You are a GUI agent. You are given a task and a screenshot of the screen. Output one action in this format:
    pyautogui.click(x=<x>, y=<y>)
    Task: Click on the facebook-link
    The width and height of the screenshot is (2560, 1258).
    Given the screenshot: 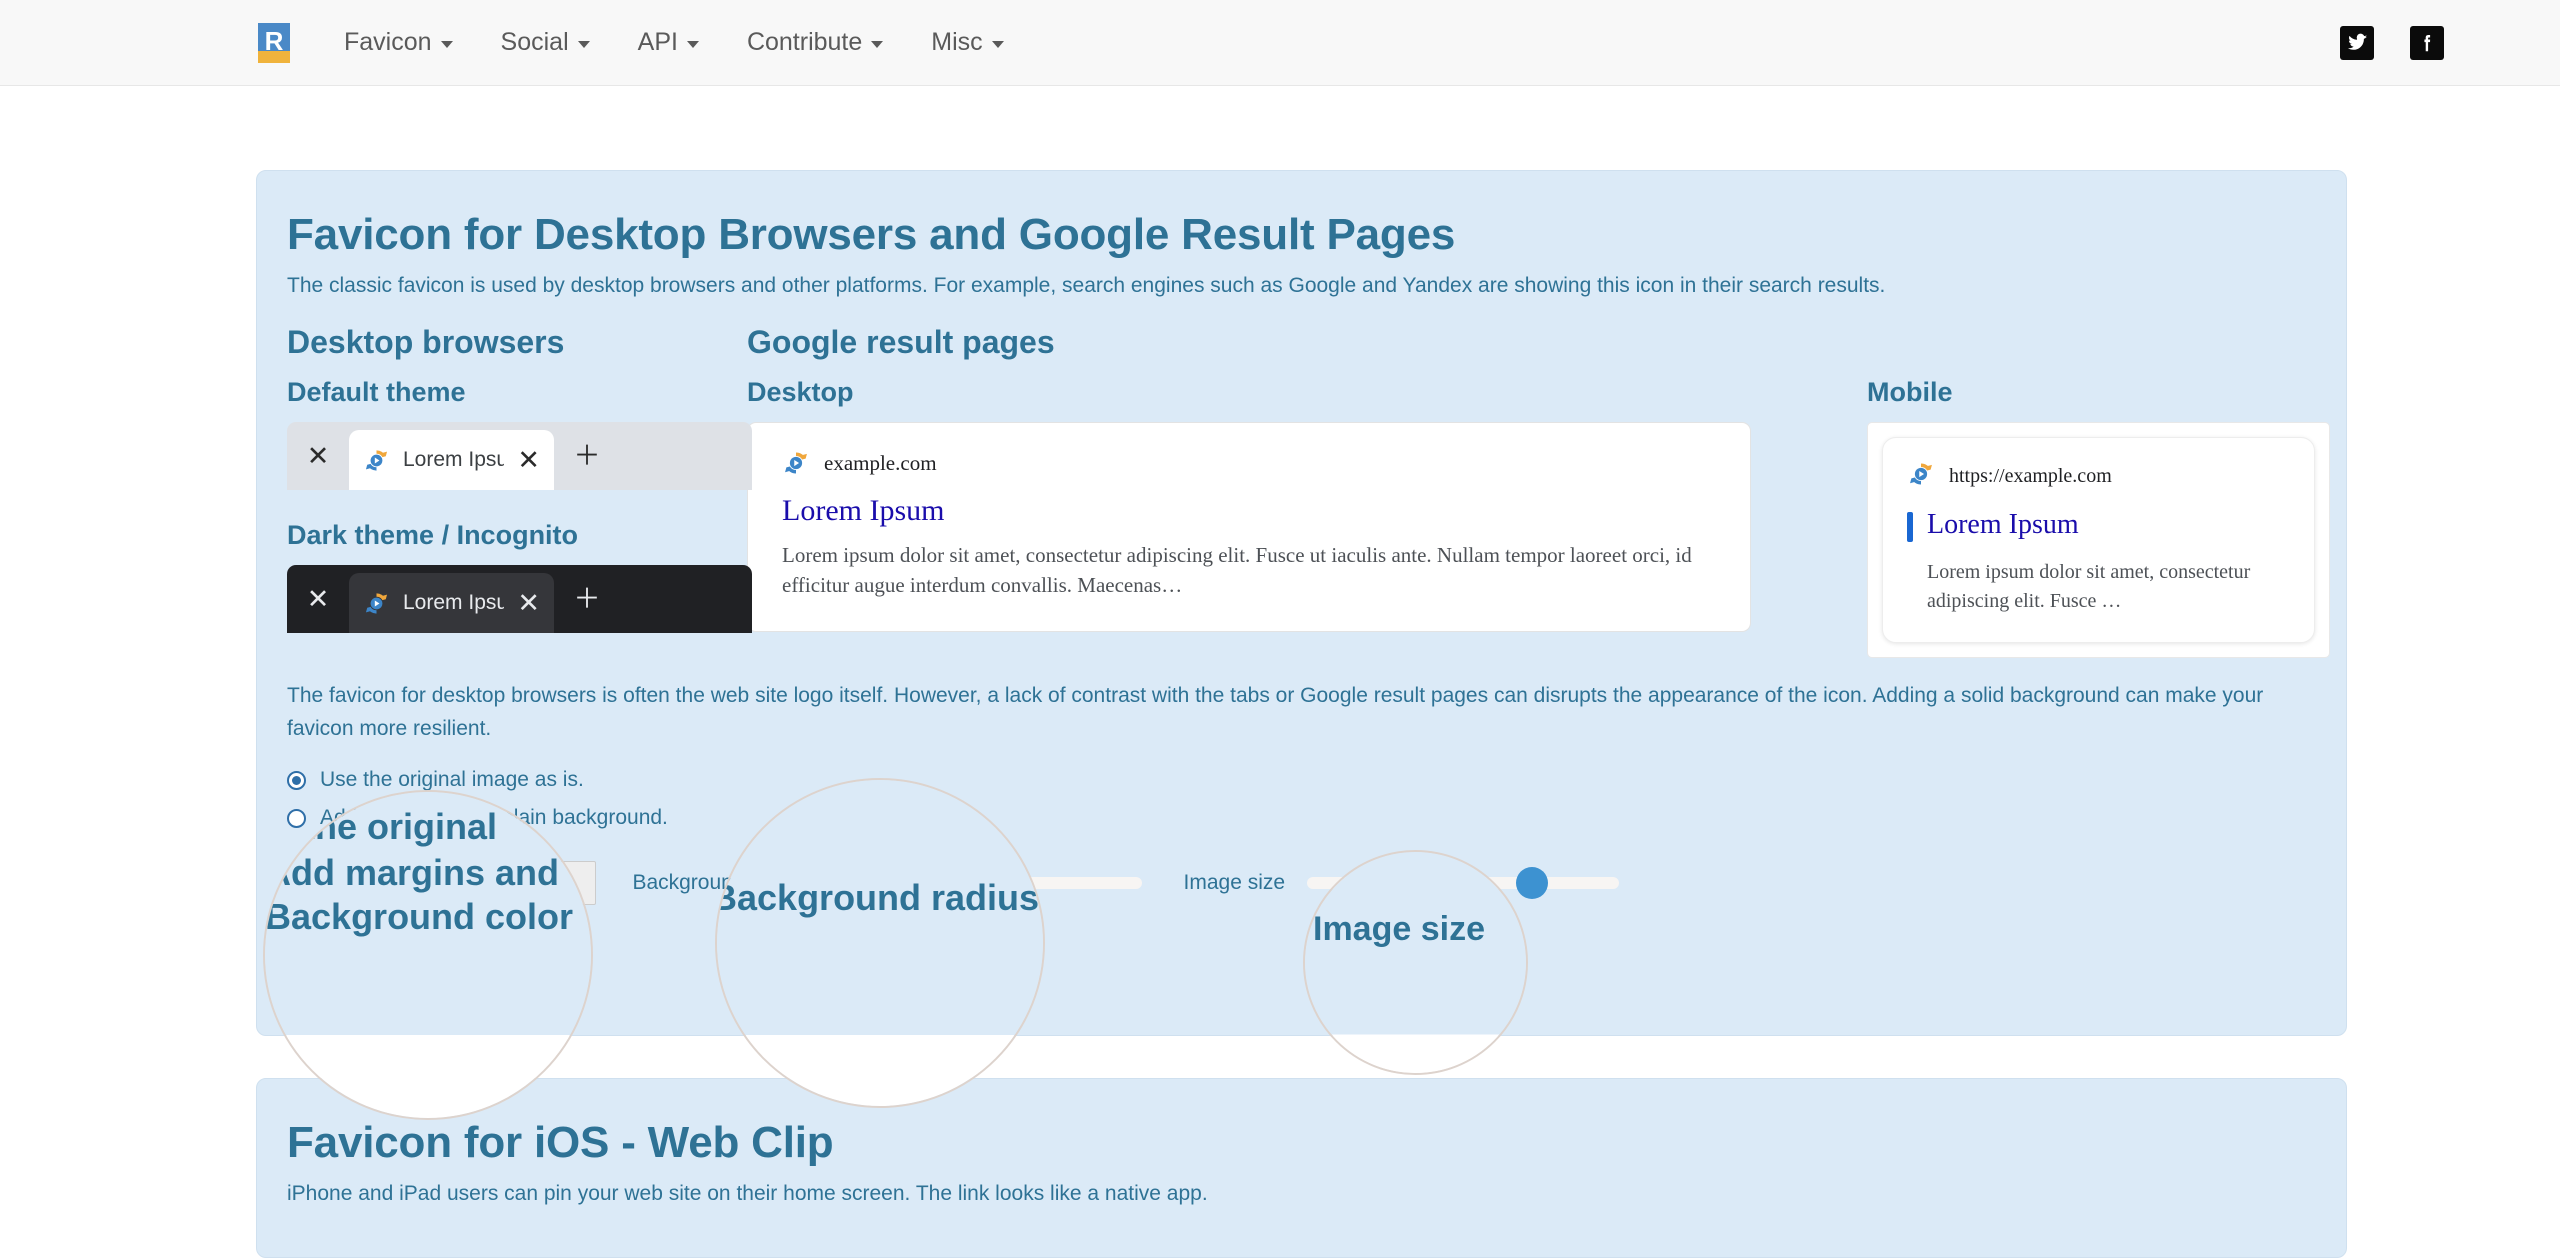 What is the action you would take?
    pyautogui.click(x=2427, y=42)
    